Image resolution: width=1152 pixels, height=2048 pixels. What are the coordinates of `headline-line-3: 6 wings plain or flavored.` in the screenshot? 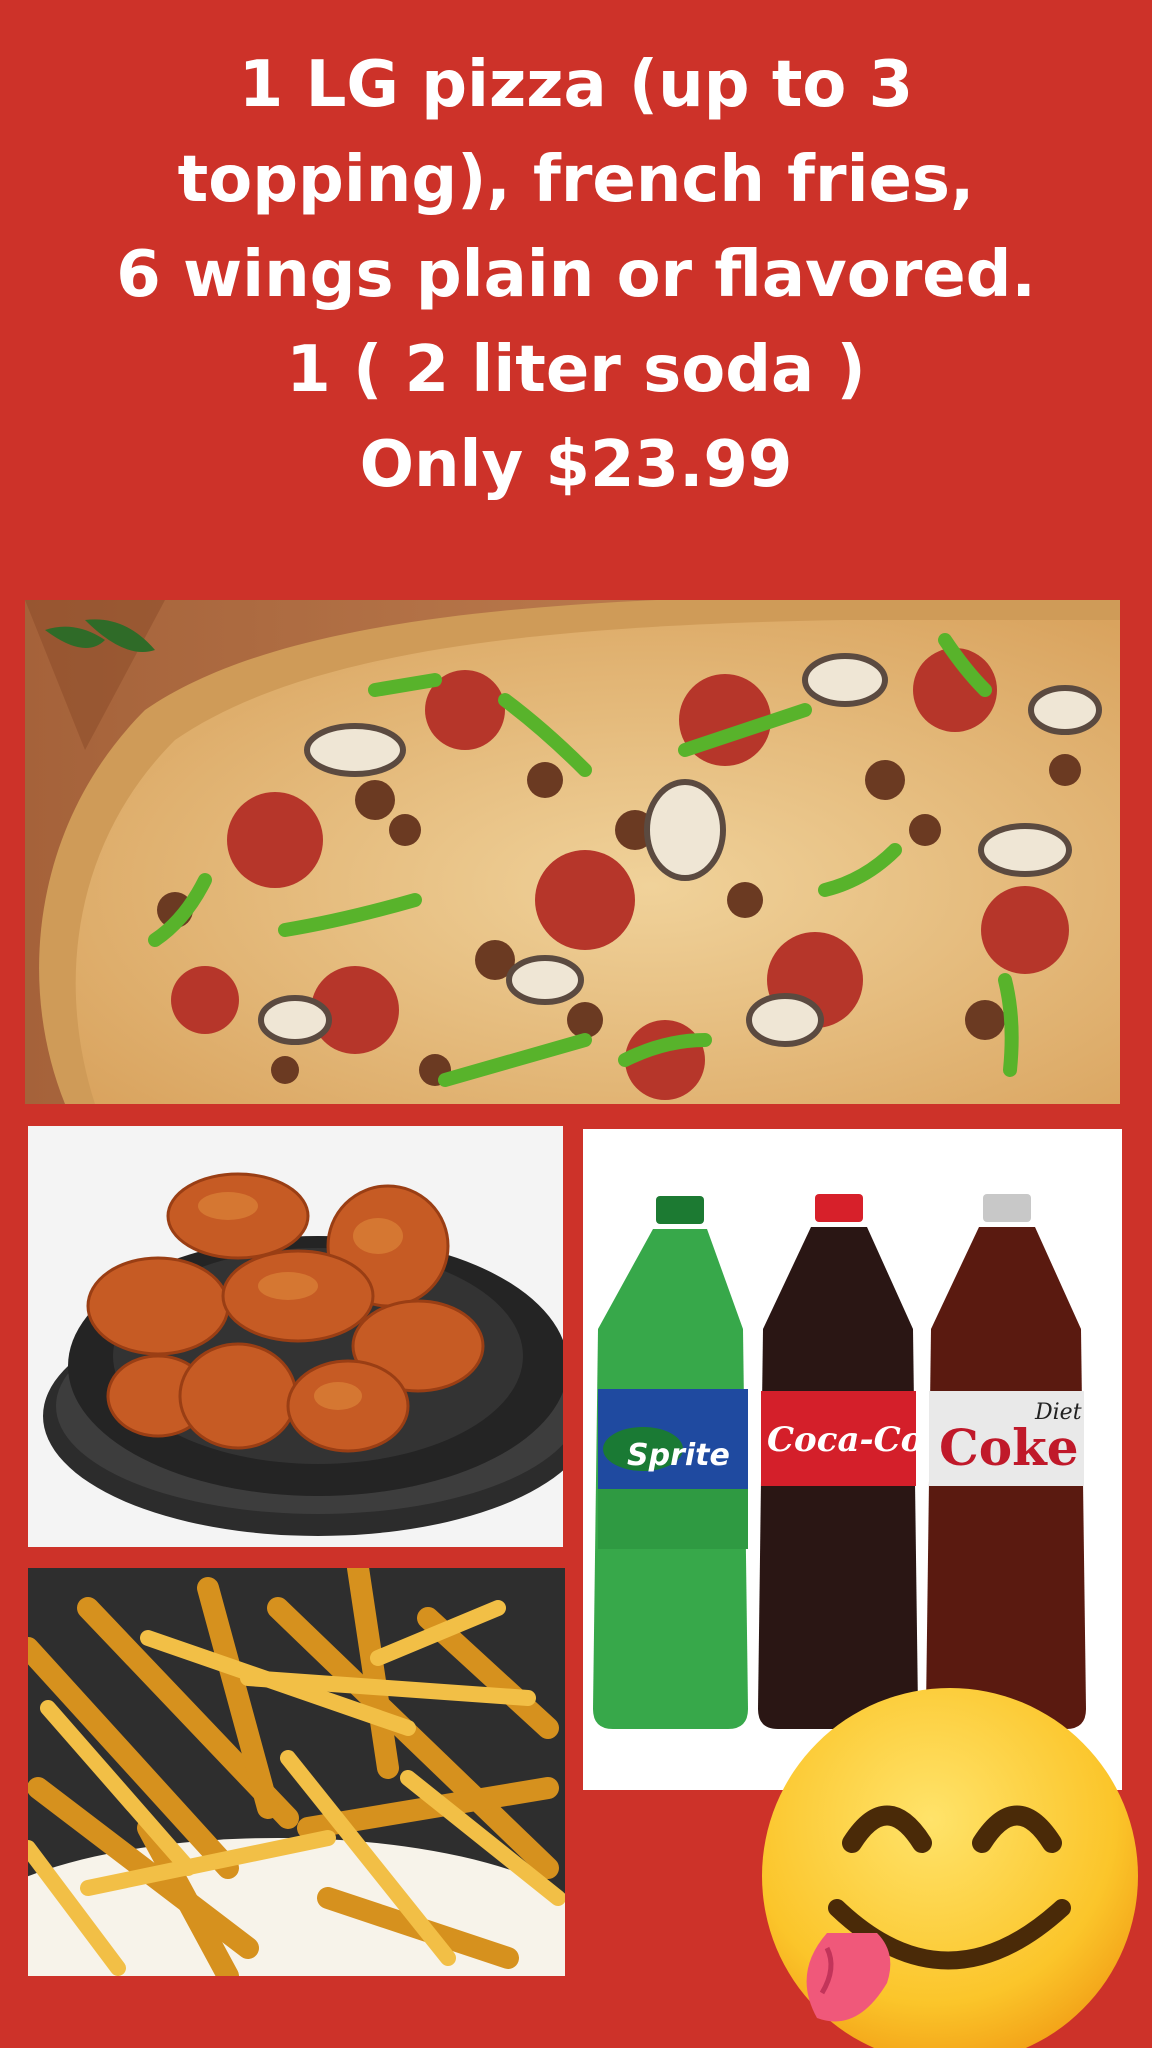 It's located at (576, 275).